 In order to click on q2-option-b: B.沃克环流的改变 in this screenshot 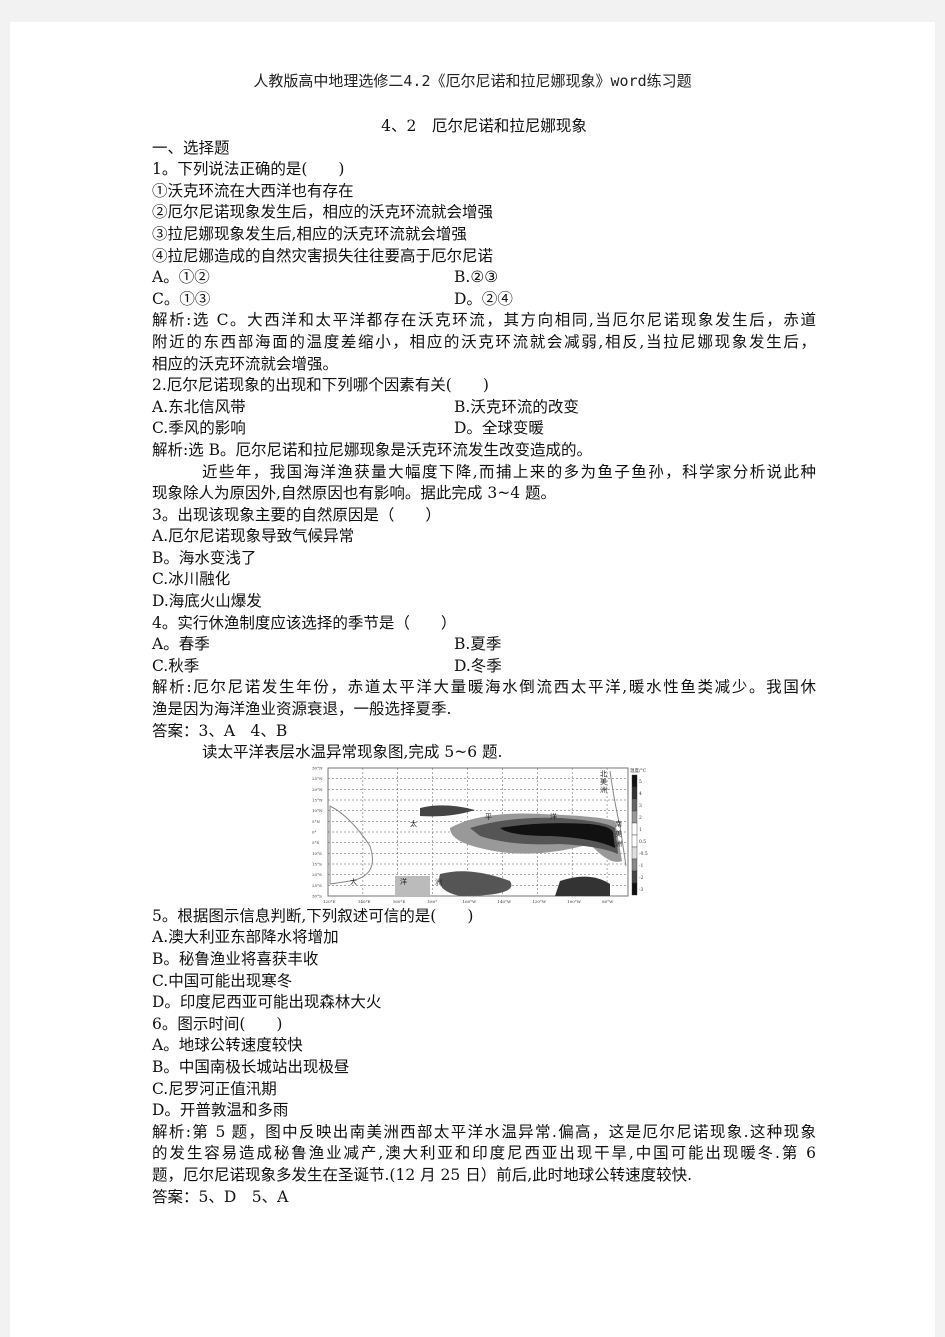, I will do `click(516, 406)`.